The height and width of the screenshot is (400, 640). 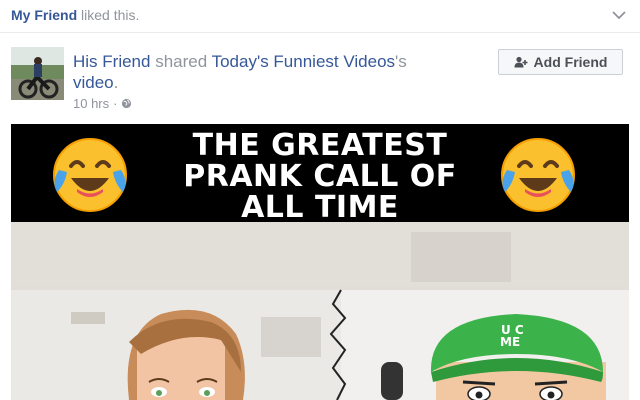 I want to click on story-header: My Friend liked this., so click(x=320, y=16).